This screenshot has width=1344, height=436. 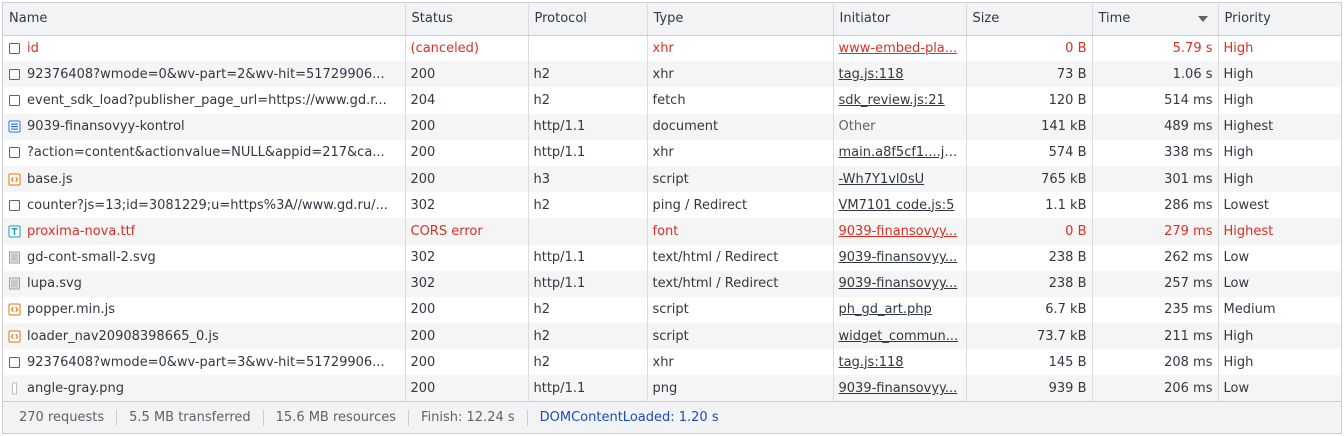 What do you see at coordinates (14, 179) in the screenshot?
I see `script-icon` at bounding box center [14, 179].